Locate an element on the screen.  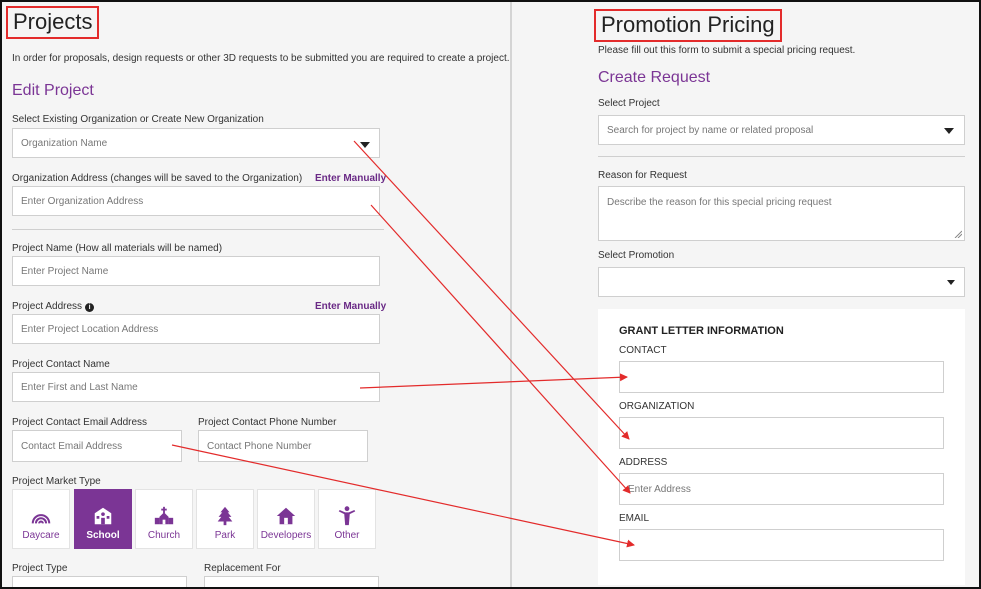
grant-organization-input is located at coordinates (781, 433).